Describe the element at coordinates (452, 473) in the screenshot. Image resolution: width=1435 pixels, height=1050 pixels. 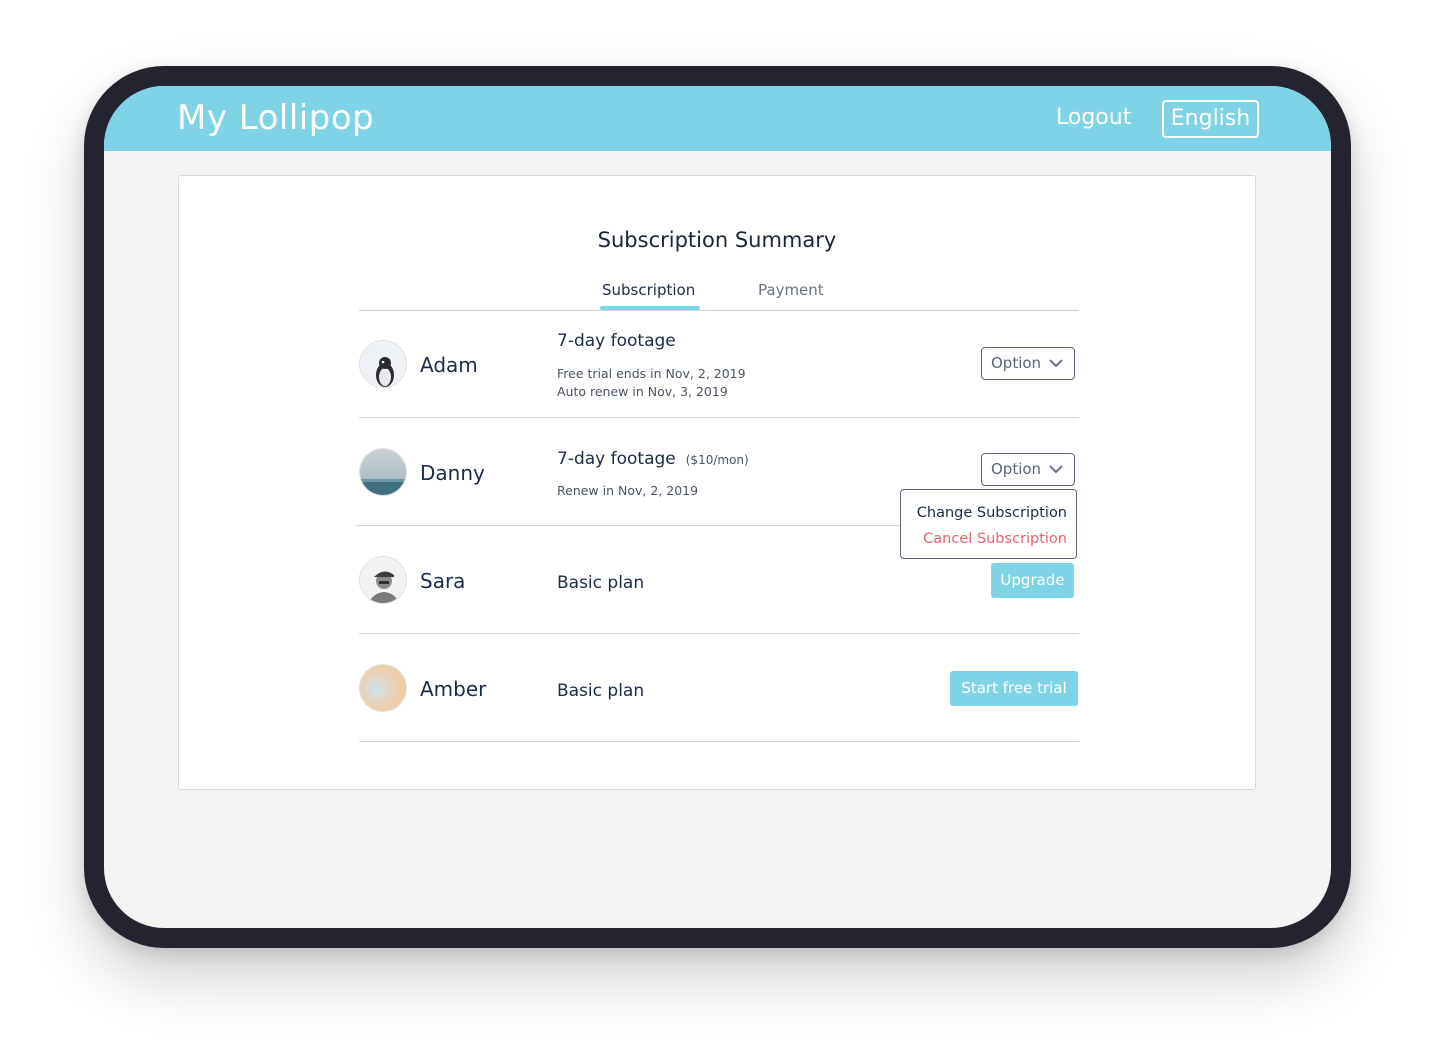
I see `member-name: Danny` at that location.